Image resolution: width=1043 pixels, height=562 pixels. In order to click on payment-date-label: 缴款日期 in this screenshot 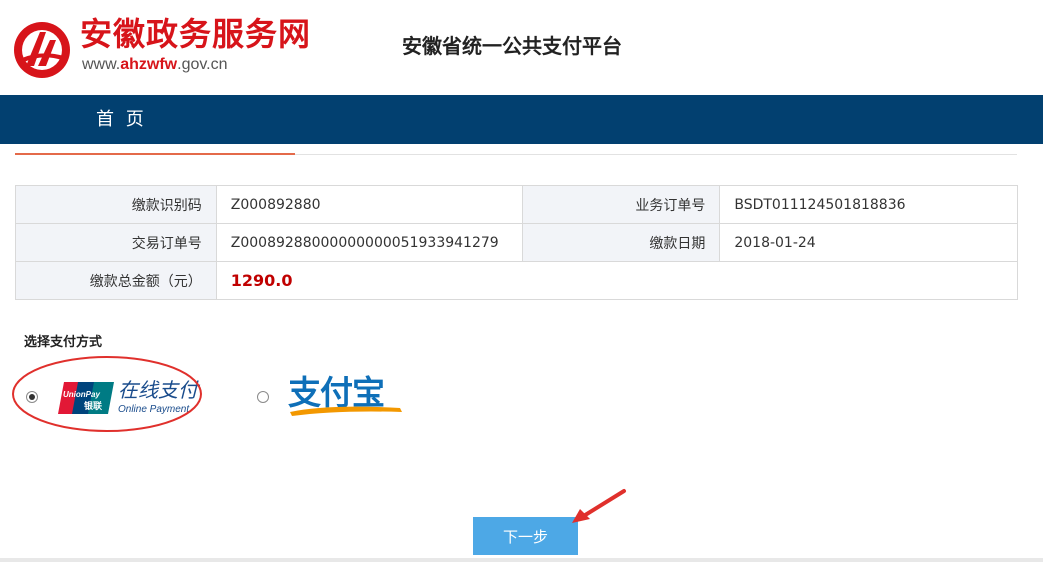, I will do `click(621, 242)`.